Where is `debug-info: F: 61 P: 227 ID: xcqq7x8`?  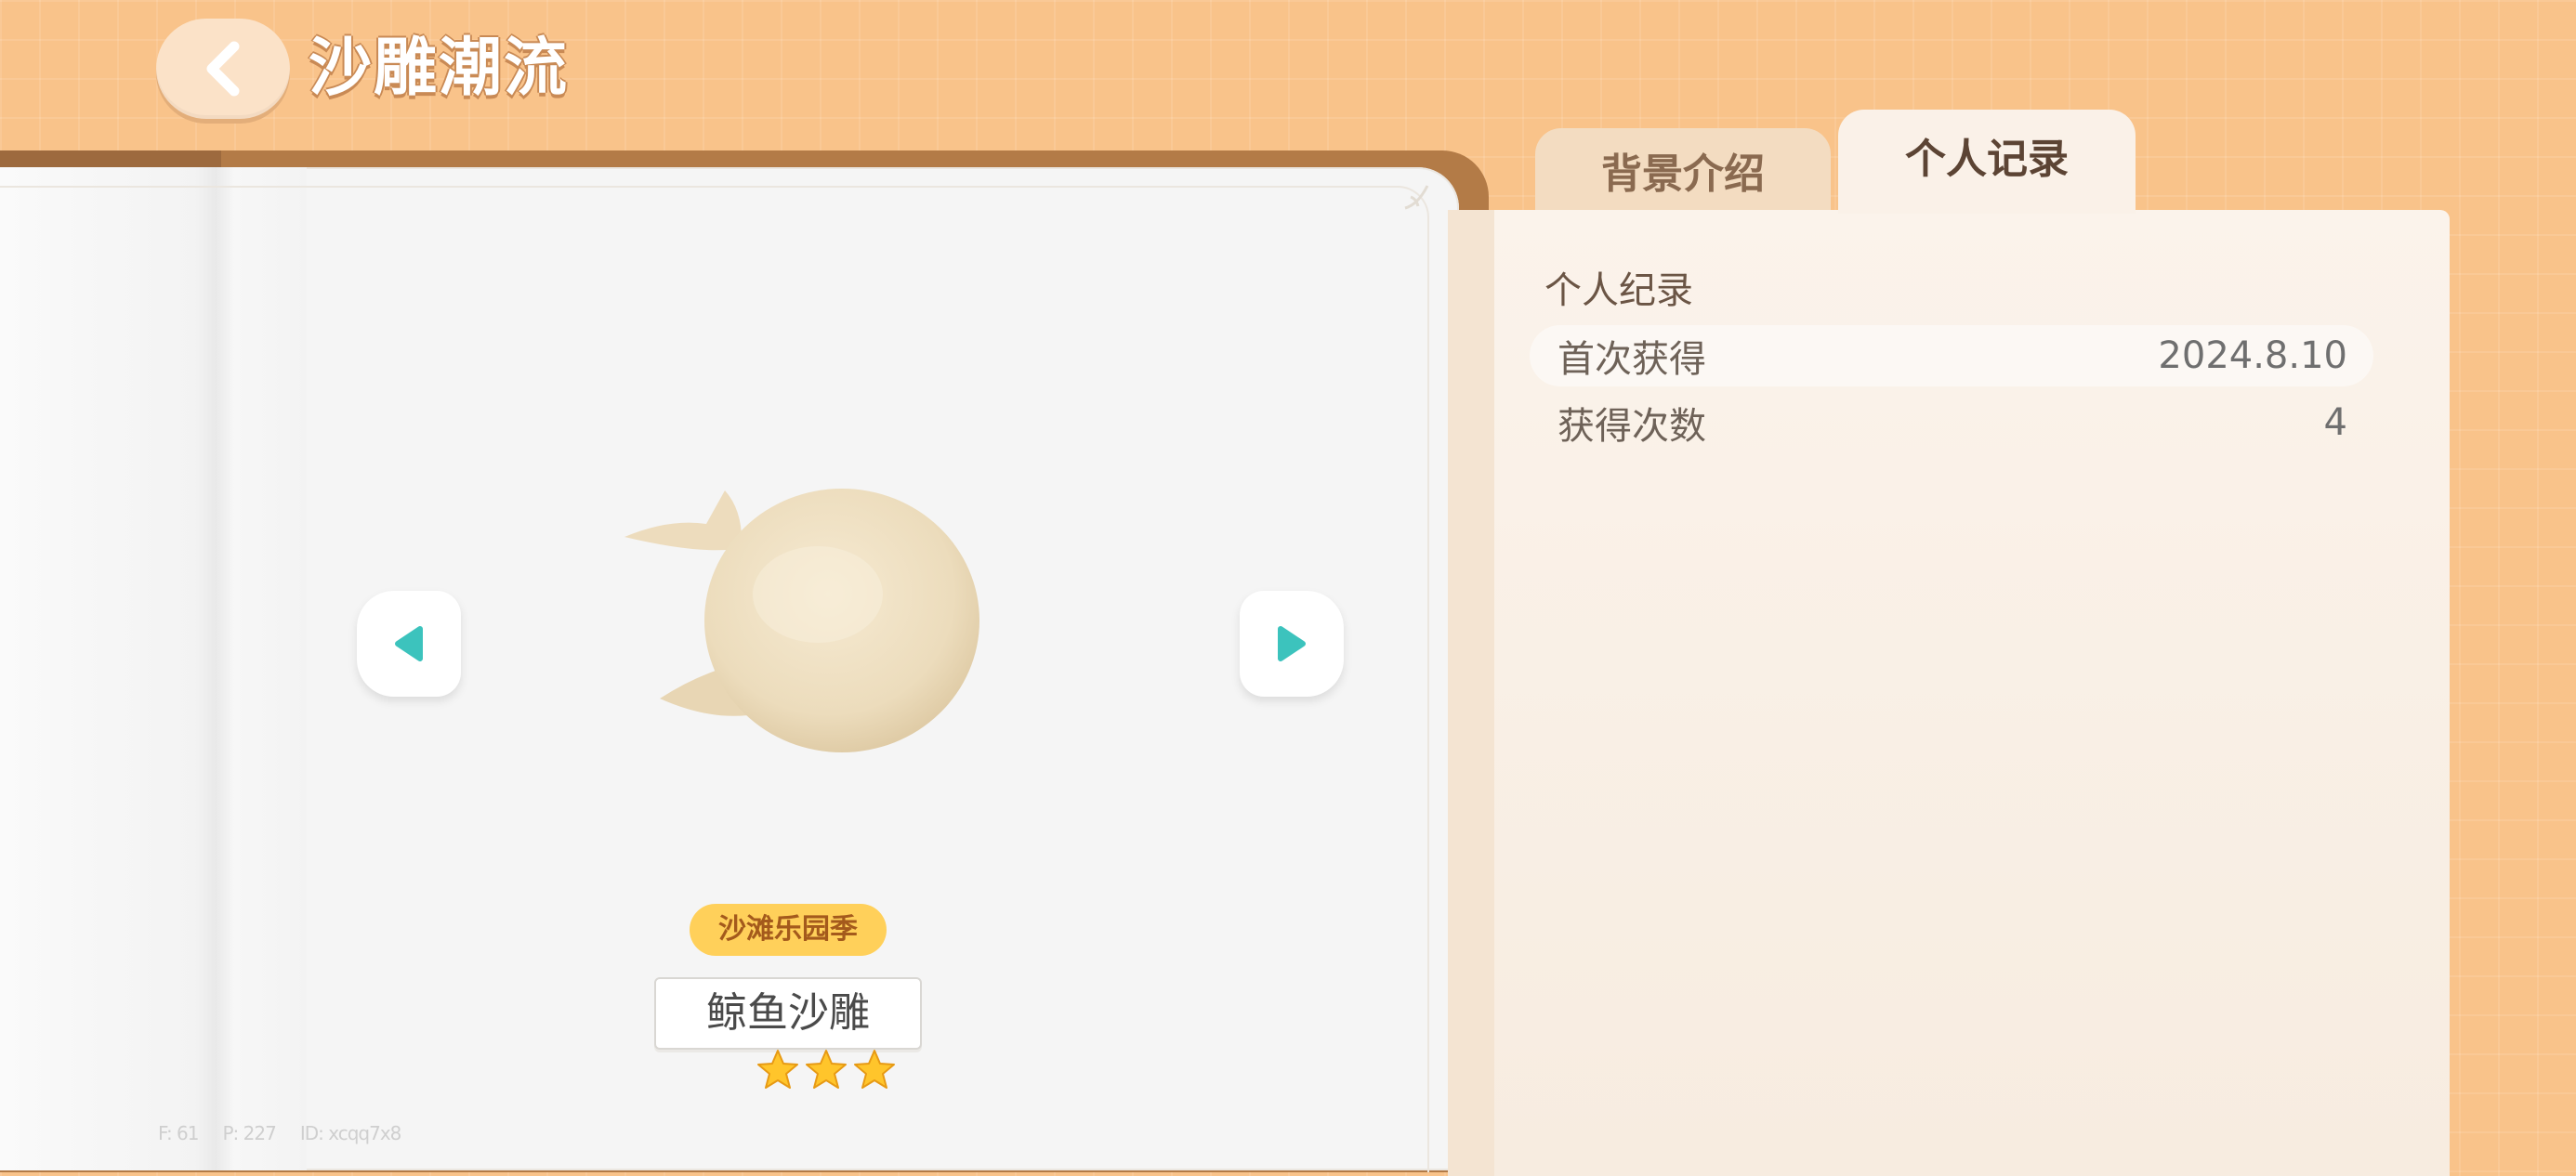 debug-info: F: 61 P: 227 ID: xcqq7x8 is located at coordinates (279, 1133).